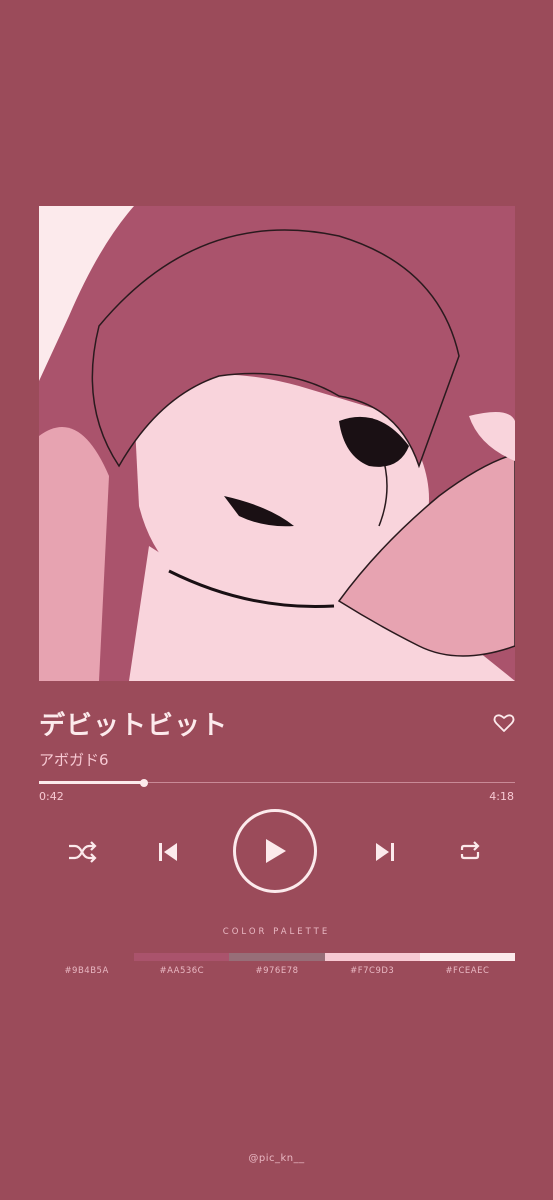 This screenshot has width=553, height=1200. I want to click on repeat-button, so click(470, 852).